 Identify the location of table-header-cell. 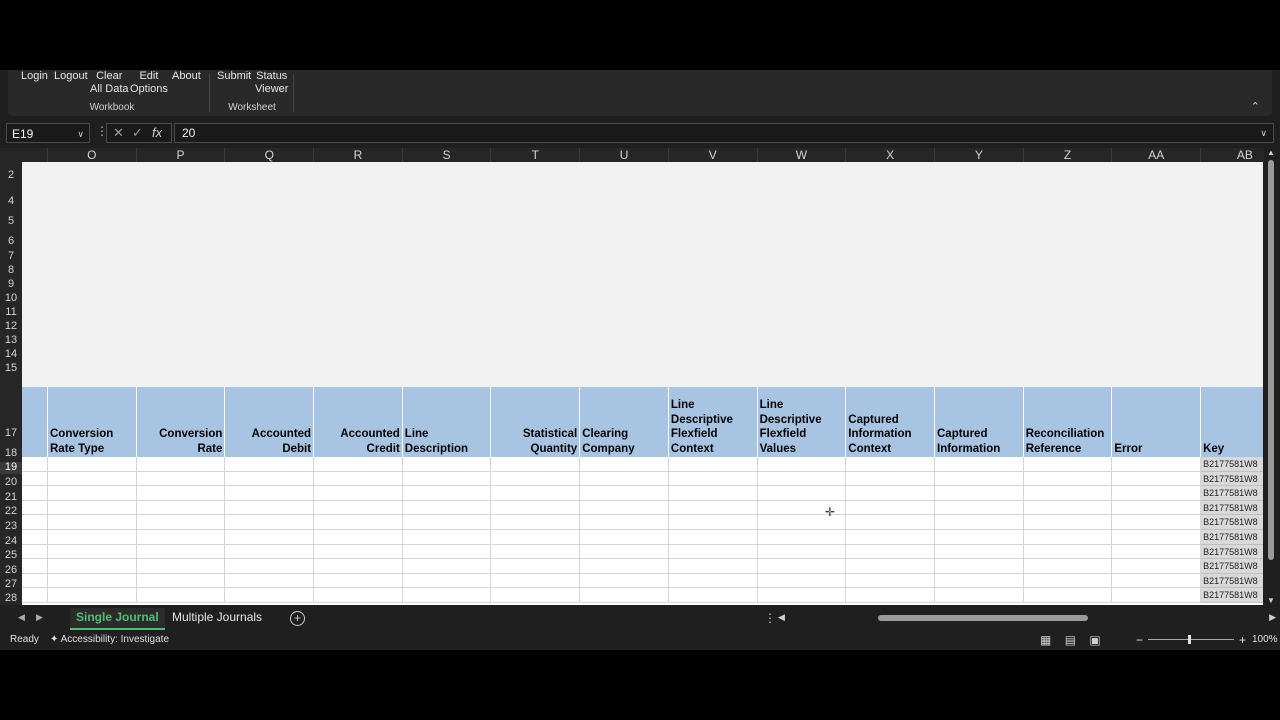
(35, 422).